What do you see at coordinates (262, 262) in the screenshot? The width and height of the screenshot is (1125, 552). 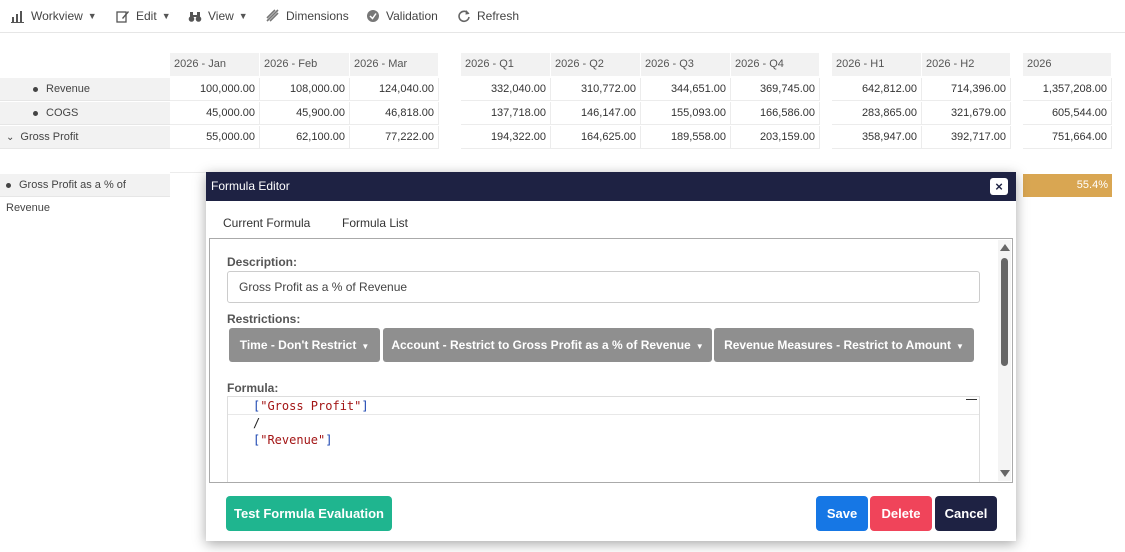 I see `description-label: Description:` at bounding box center [262, 262].